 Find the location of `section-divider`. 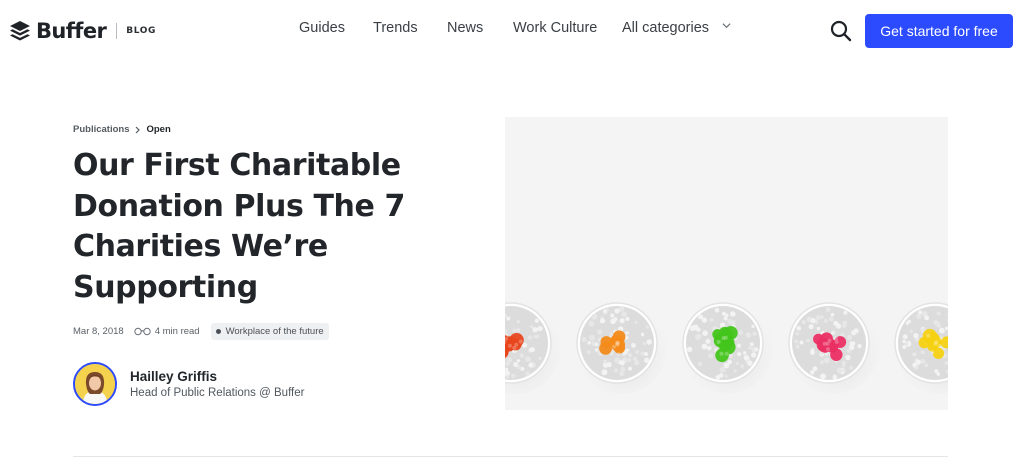

section-divider is located at coordinates (510, 456).